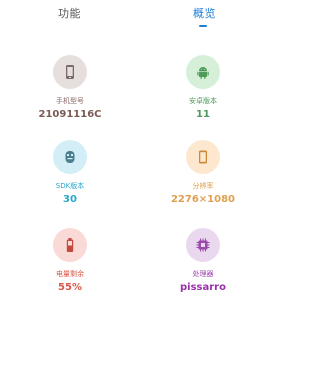 The width and height of the screenshot is (320, 380). I want to click on tab-overview: 概览, so click(204, 14).